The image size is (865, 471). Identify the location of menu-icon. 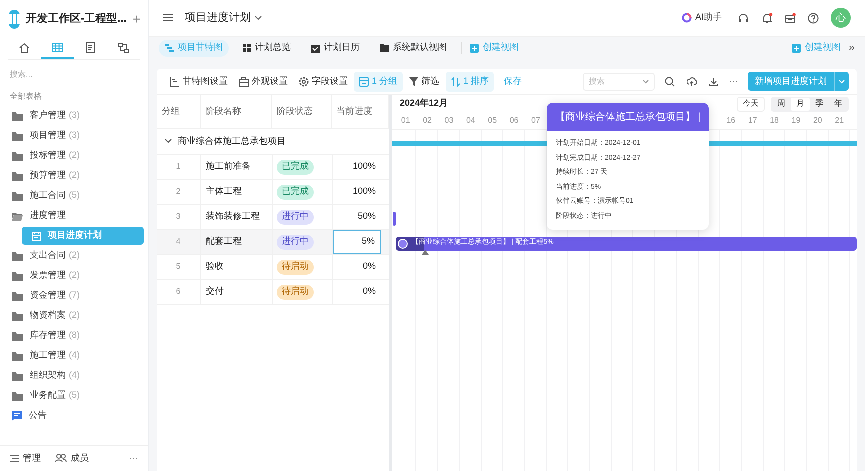
(168, 18).